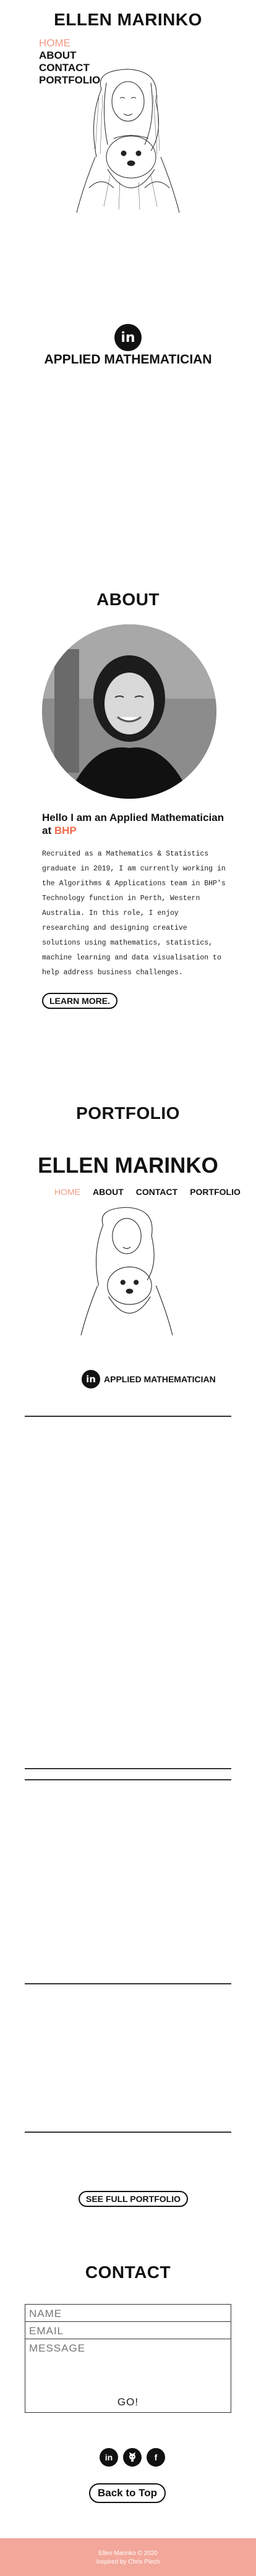 The image size is (256, 2576). I want to click on name-field: NAME, so click(128, 2313).